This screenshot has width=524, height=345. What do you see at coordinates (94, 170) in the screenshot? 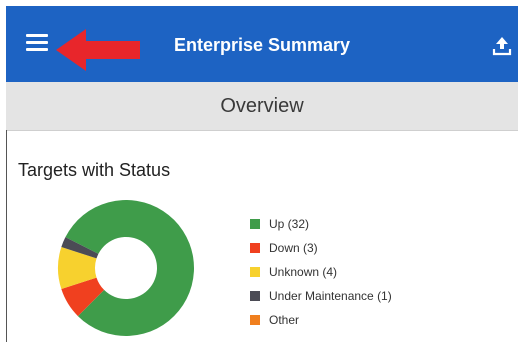
I see `targets-section-title: Targets with Status` at bounding box center [94, 170].